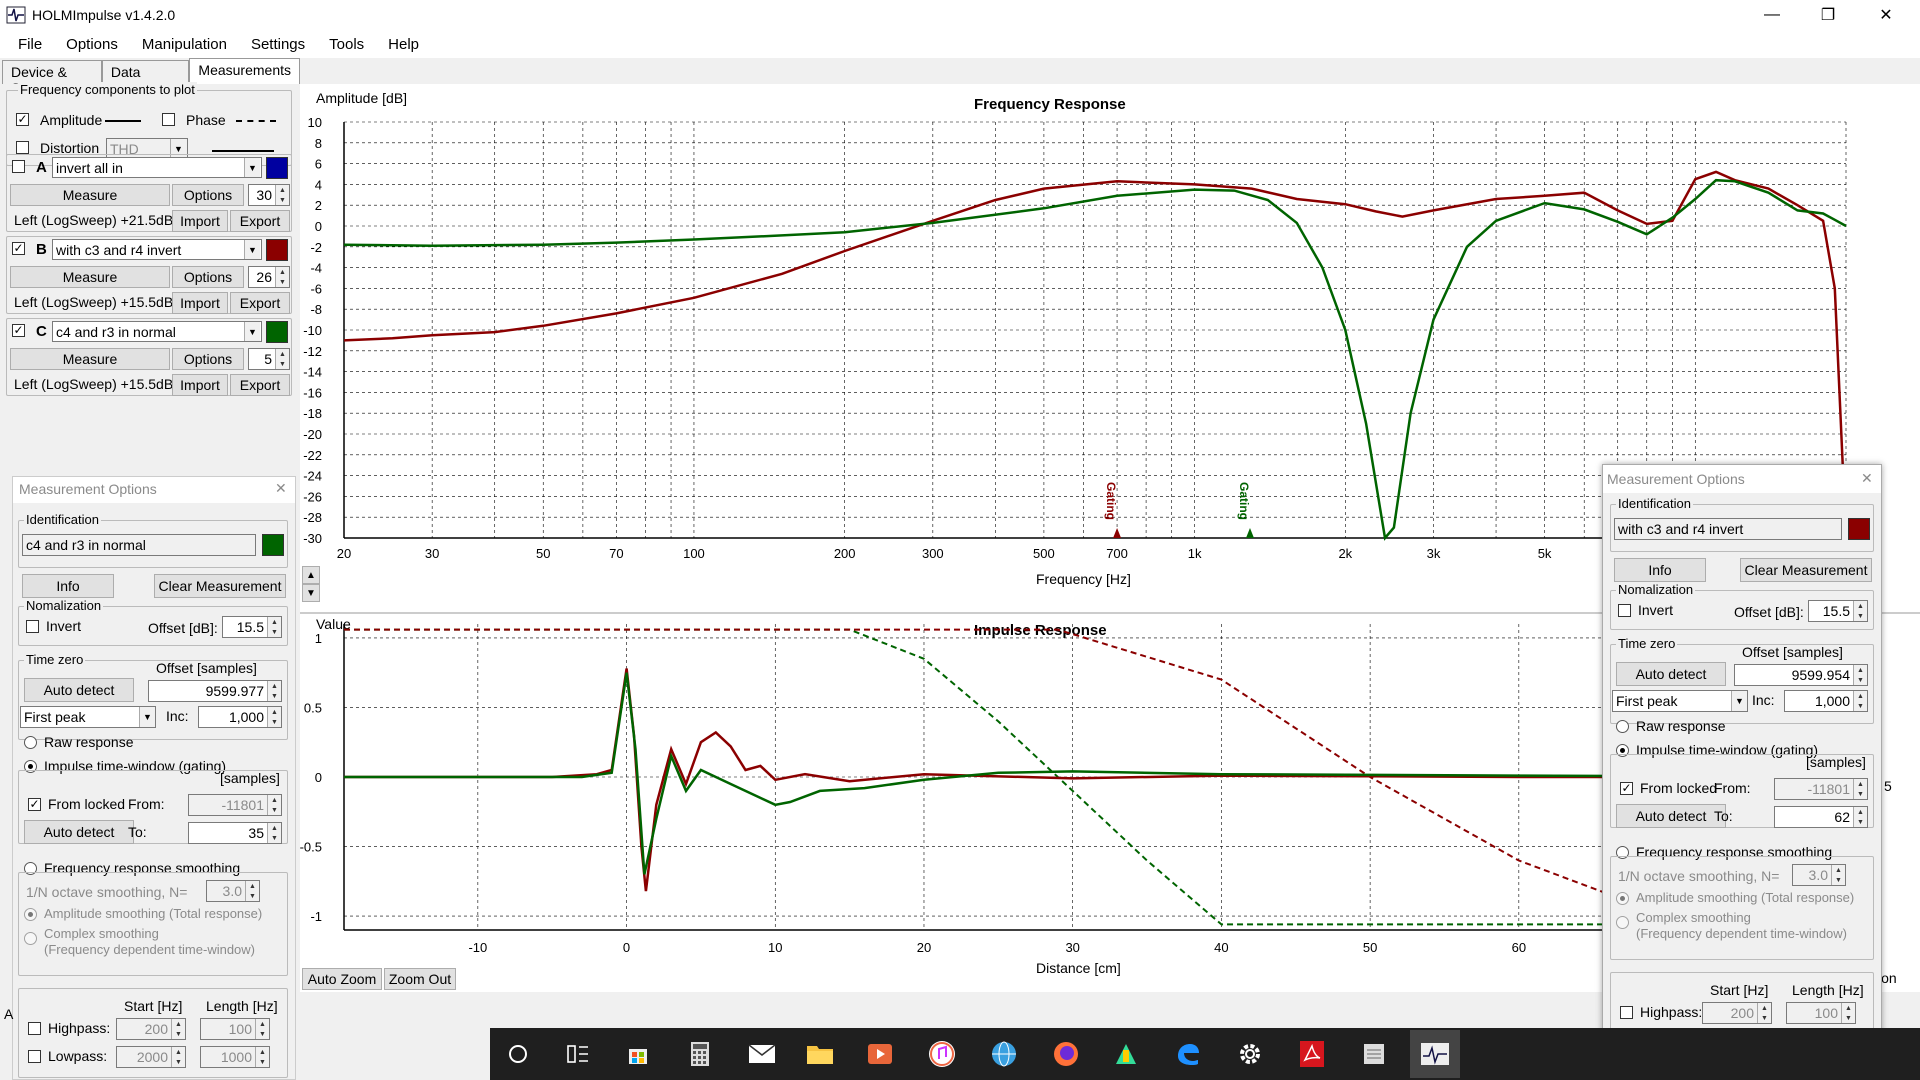 This screenshot has height=1080, width=1920. Describe the element at coordinates (92, 44) in the screenshot. I see `menu-options: Options` at that location.